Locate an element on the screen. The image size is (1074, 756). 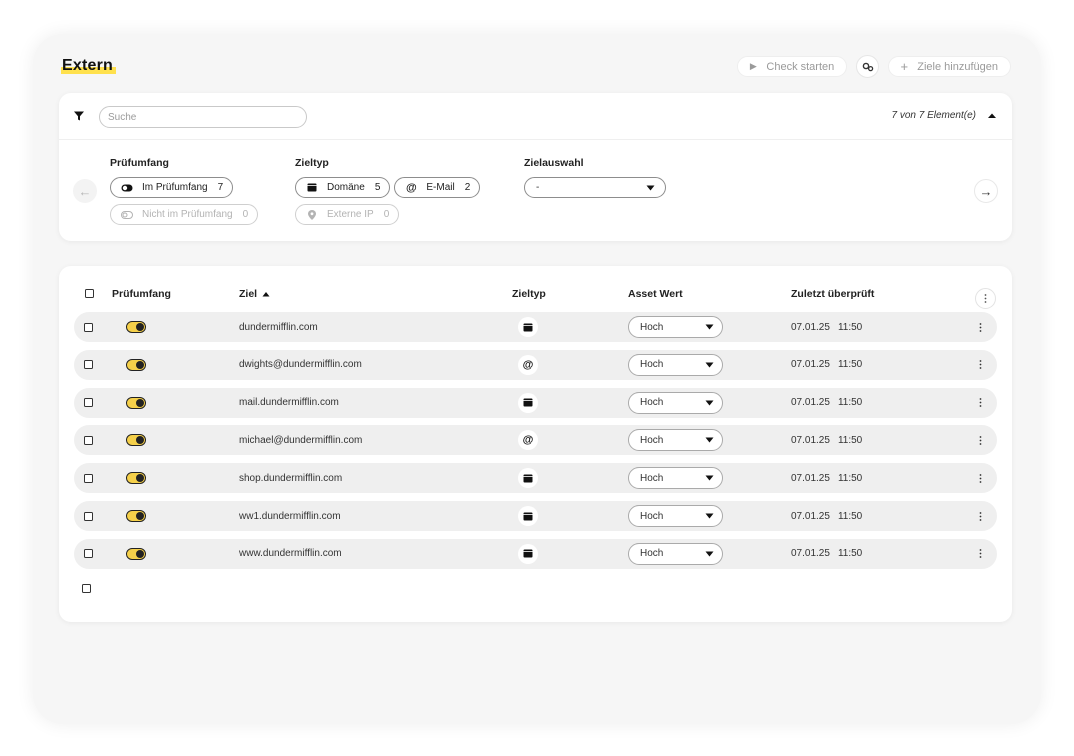
col-header-asset: Asset Wert is located at coordinates (655, 294).